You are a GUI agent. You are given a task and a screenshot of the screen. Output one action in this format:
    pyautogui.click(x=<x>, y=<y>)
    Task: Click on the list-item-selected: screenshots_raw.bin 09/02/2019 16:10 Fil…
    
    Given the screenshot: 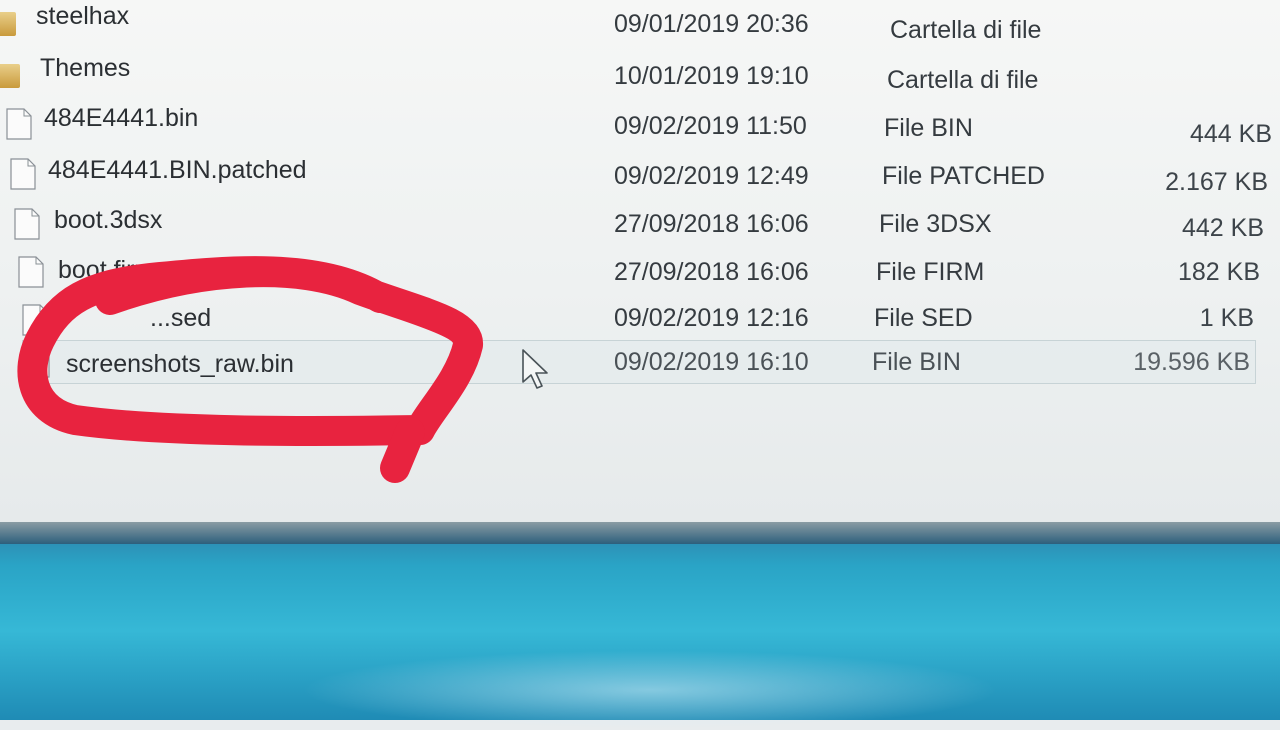 What is the action you would take?
    pyautogui.click(x=640, y=362)
    